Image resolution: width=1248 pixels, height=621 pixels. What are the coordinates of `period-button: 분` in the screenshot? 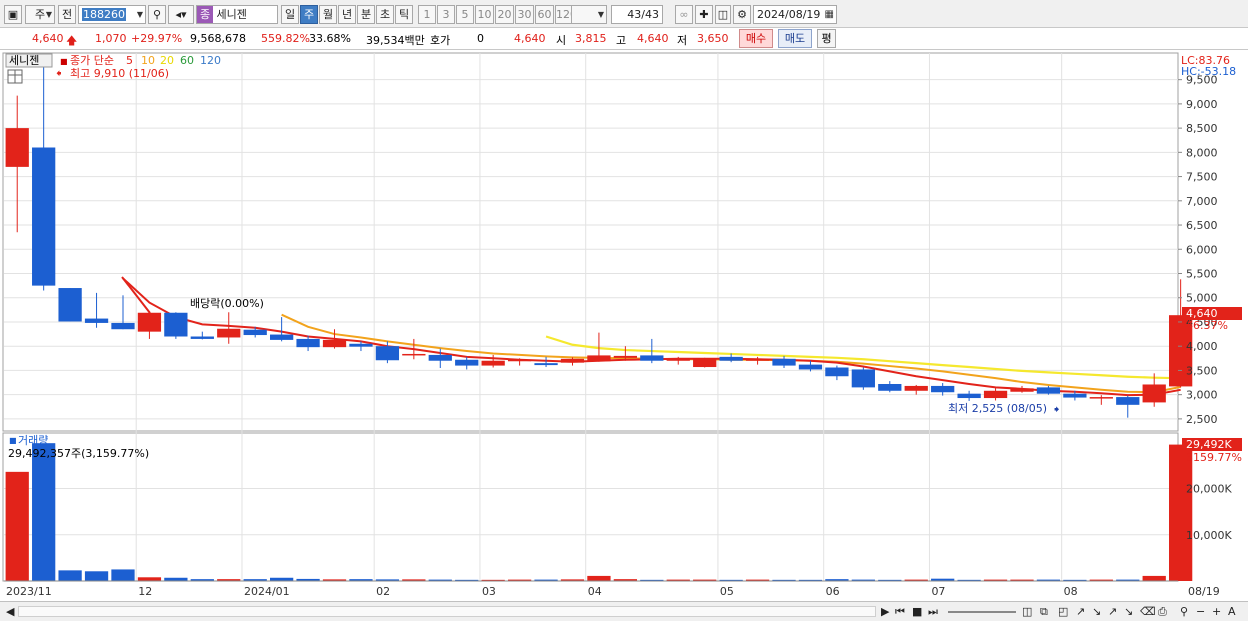 It's located at (366, 14).